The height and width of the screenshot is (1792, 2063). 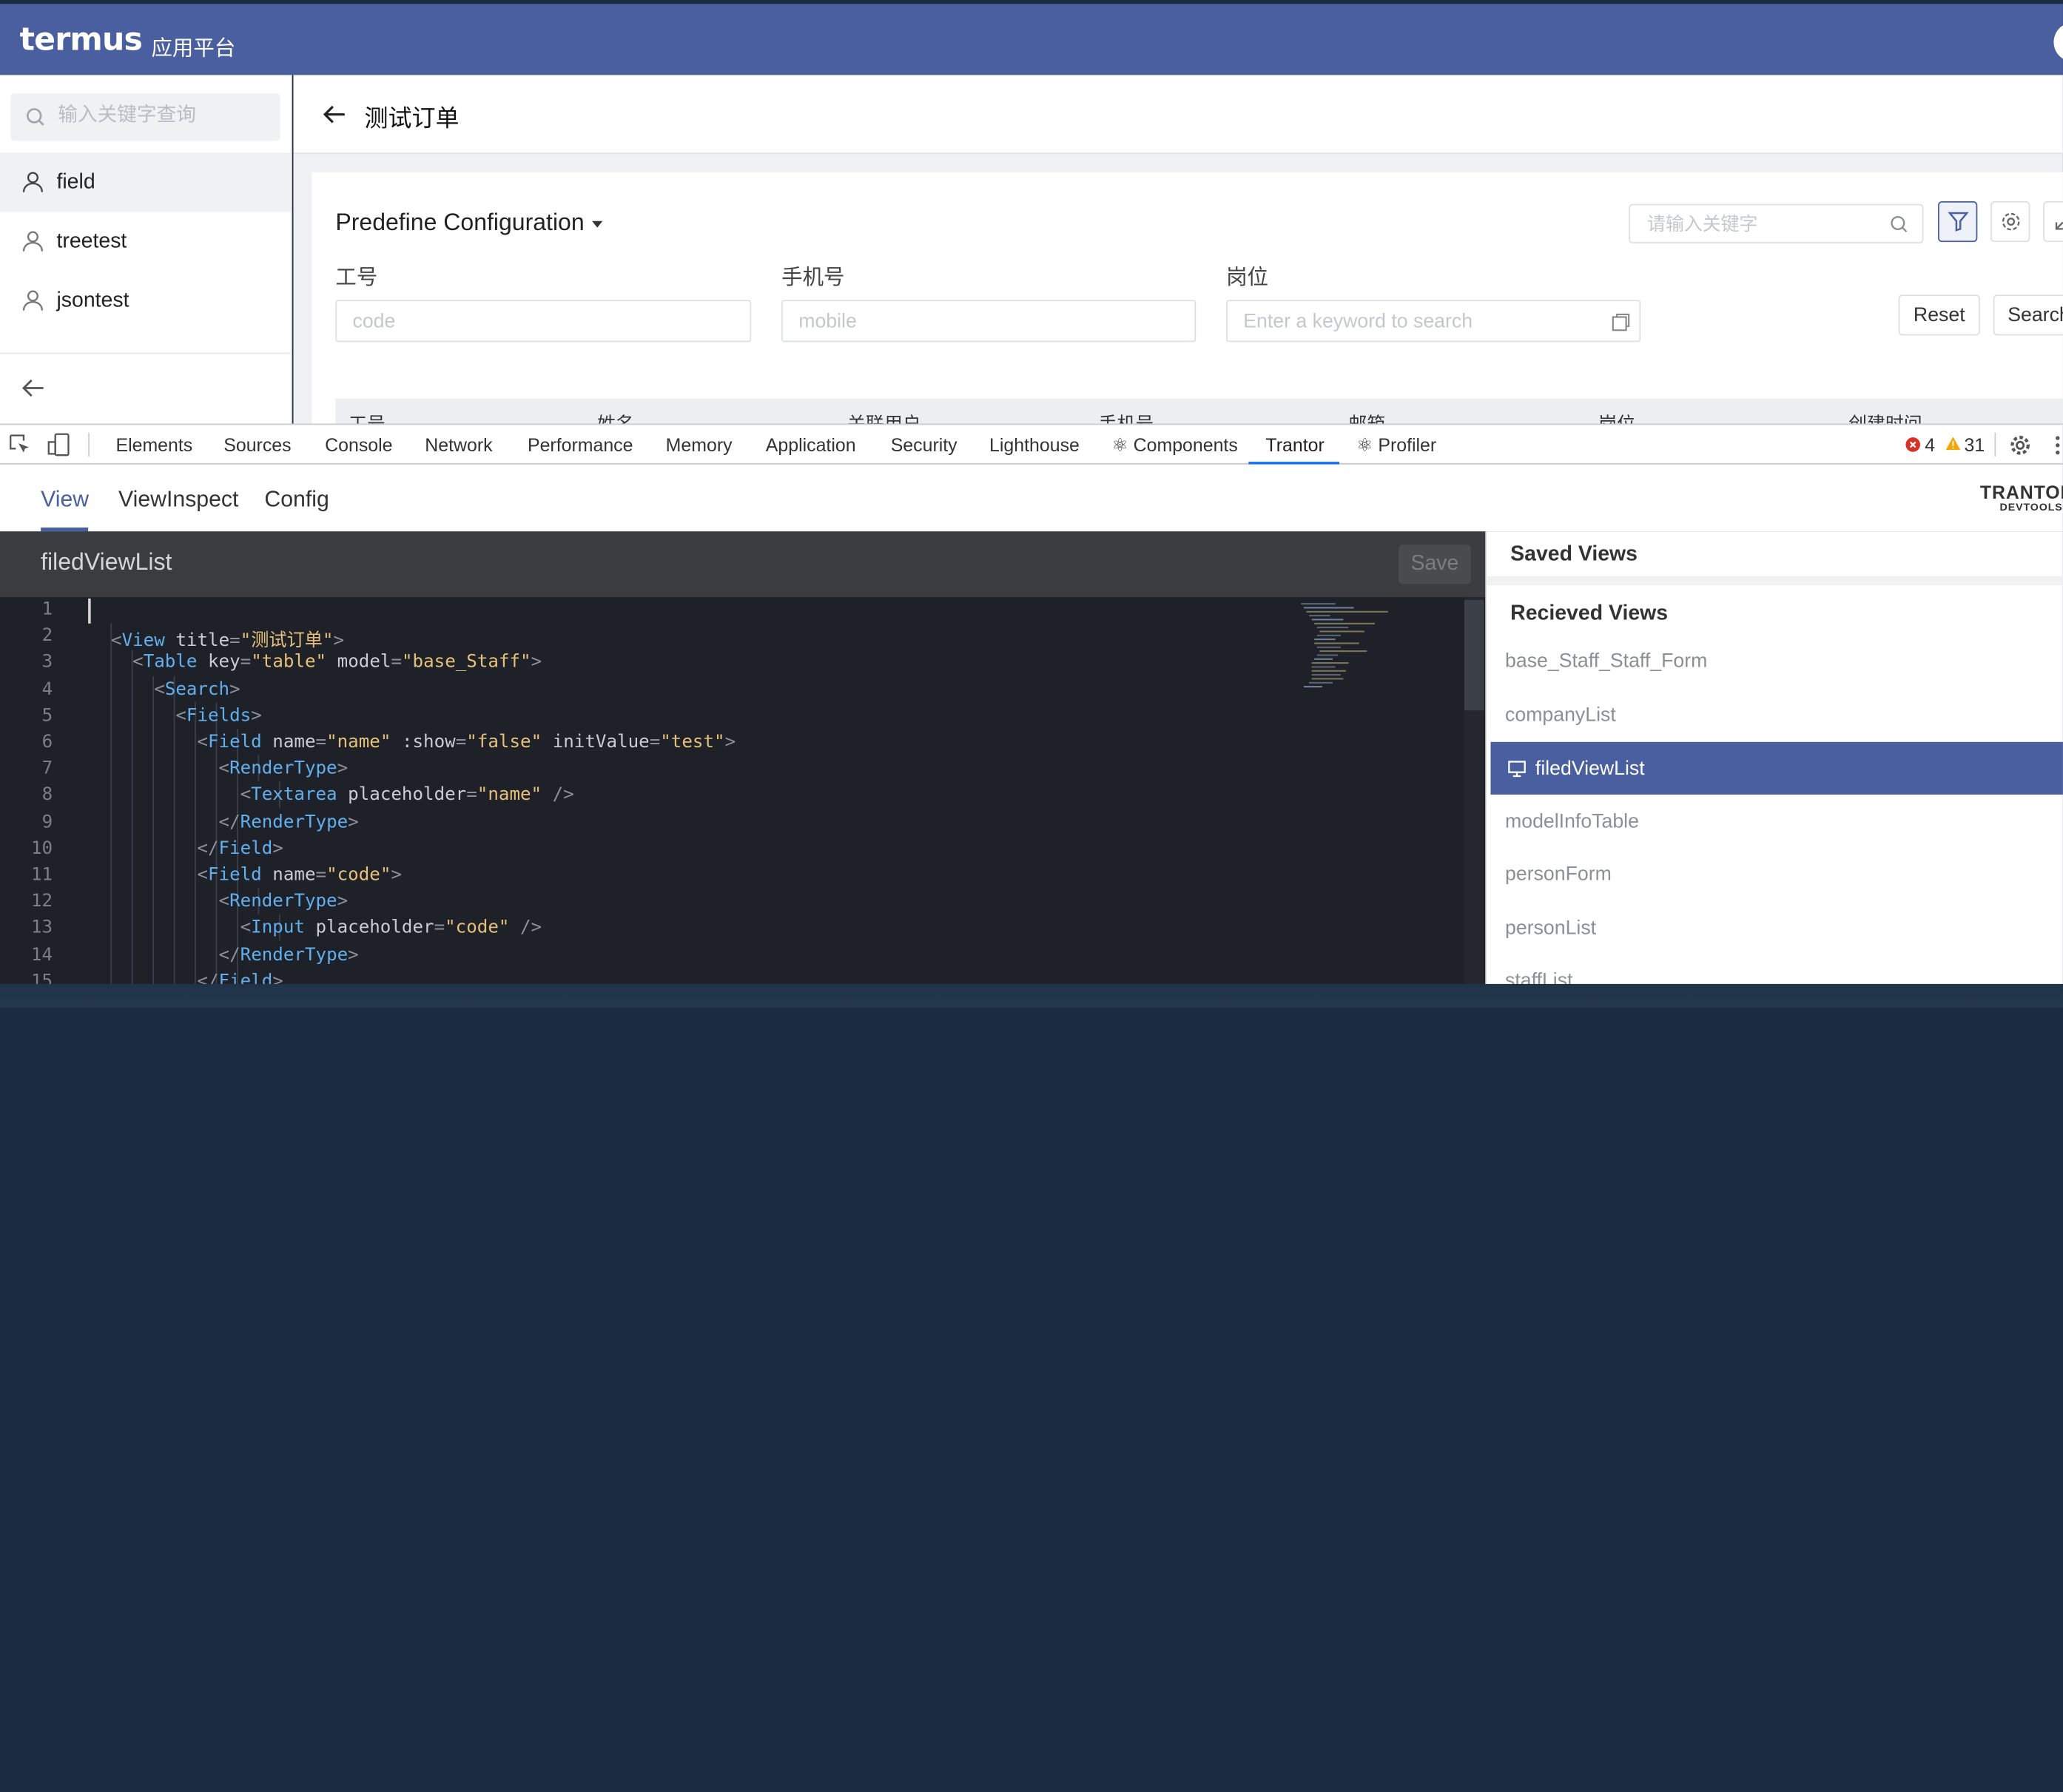 I want to click on code-line: <Field name="code">, so click(x=246, y=874).